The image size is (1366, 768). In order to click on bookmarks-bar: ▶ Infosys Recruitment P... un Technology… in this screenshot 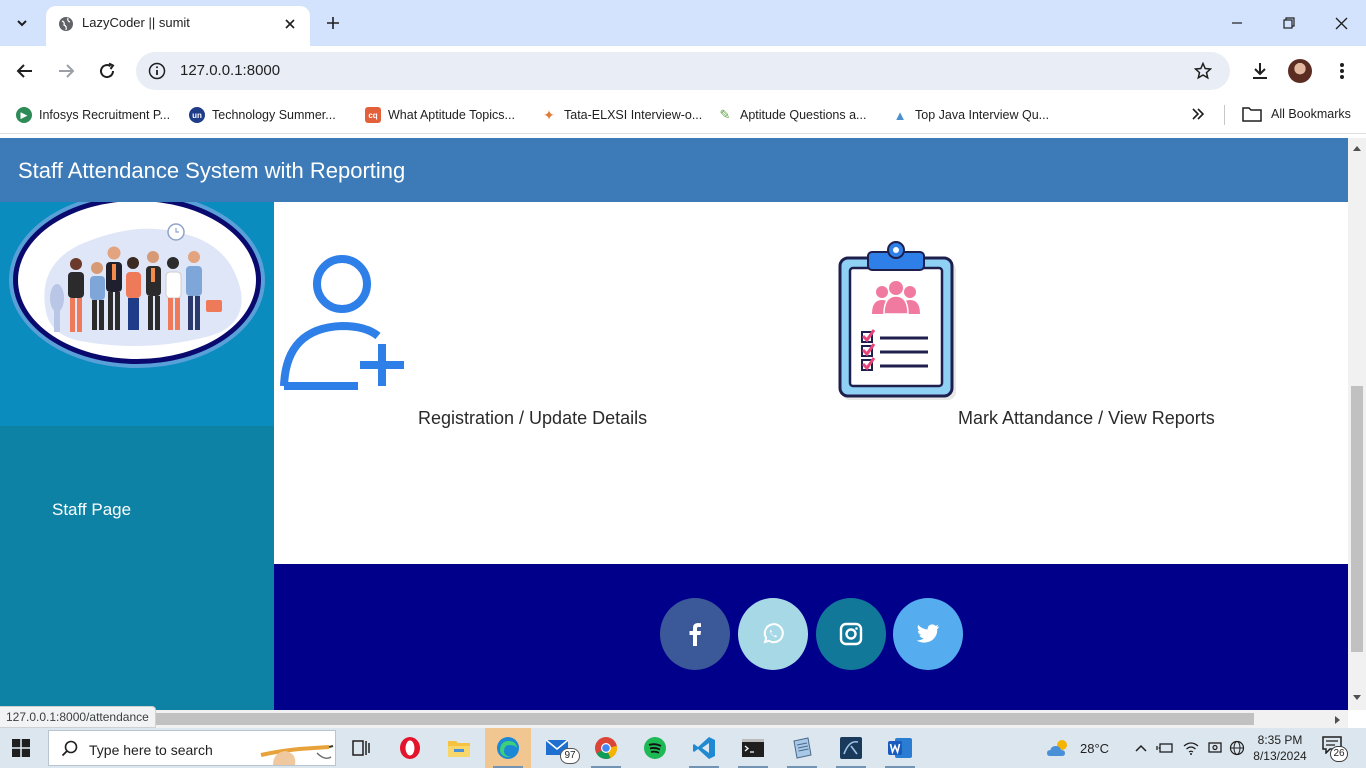, I will do `click(683, 115)`.